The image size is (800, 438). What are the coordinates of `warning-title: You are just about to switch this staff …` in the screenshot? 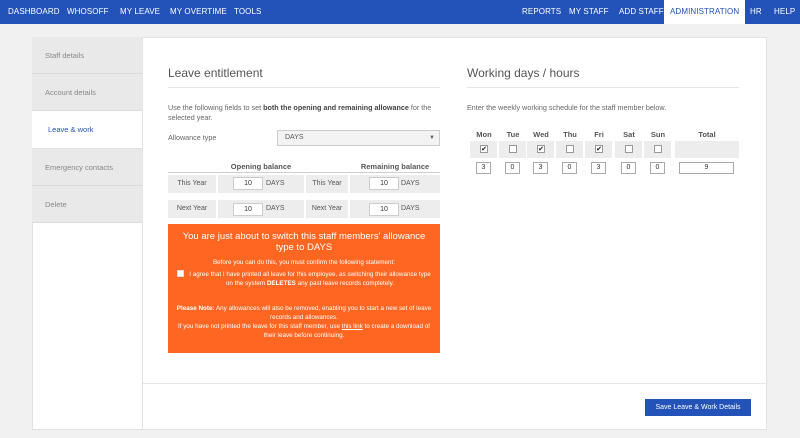 It's located at (304, 242).